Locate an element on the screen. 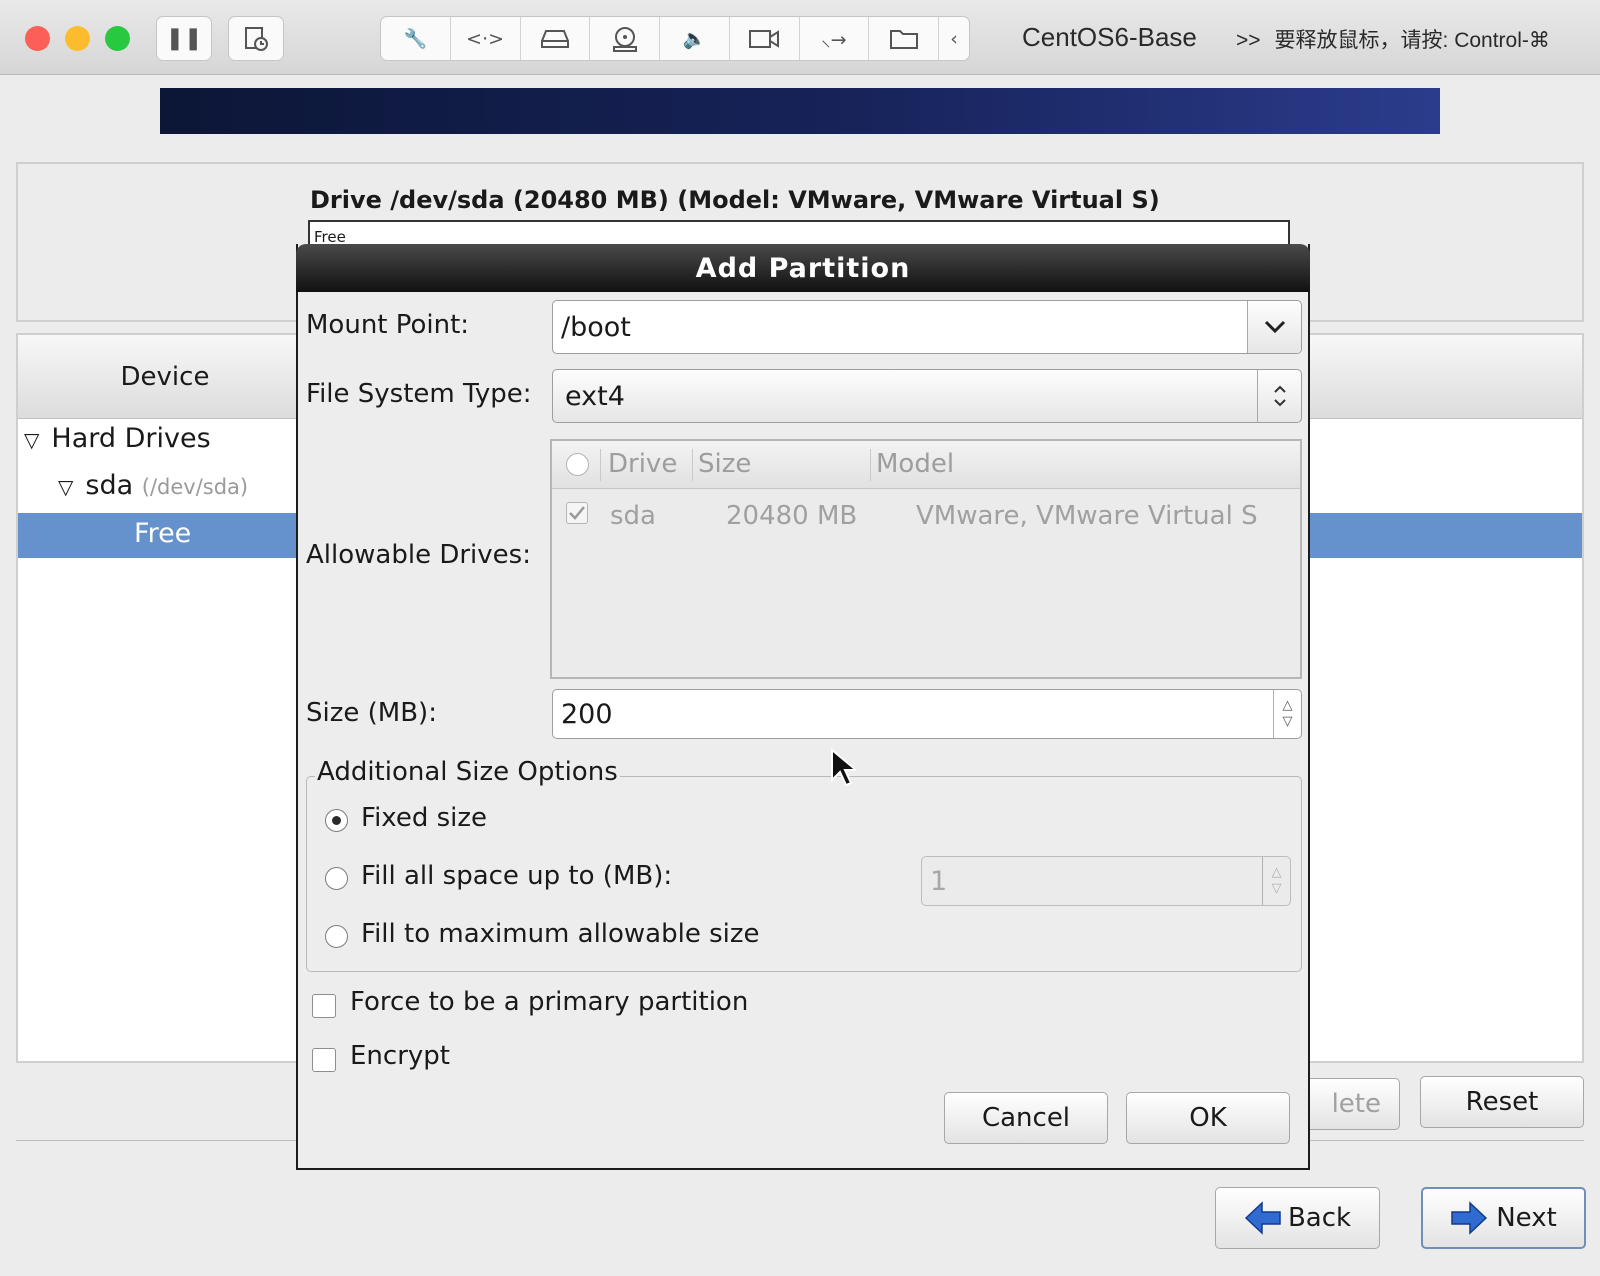  arrow-right-icon is located at coordinates (1469, 1218).